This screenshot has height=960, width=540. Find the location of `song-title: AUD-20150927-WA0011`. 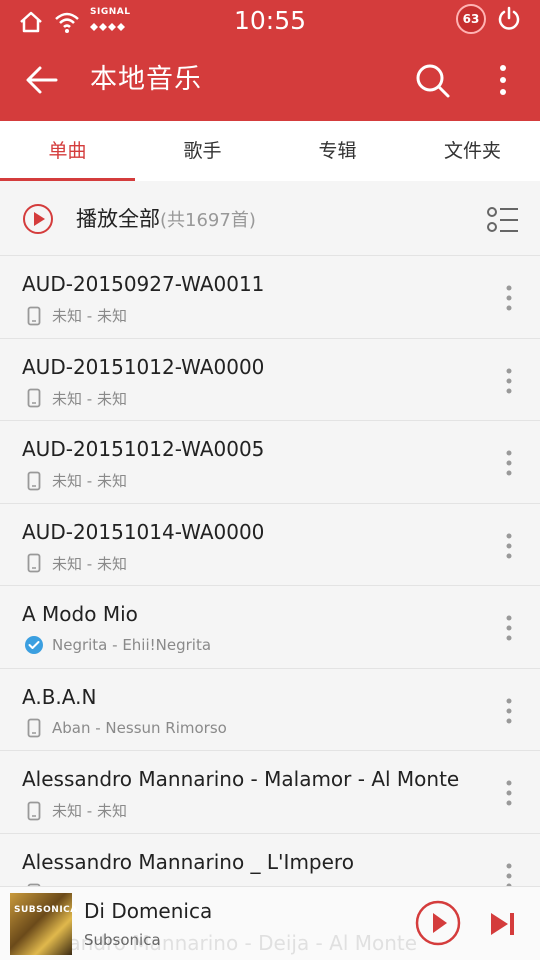

song-title: AUD-20150927-WA0011 is located at coordinates (143, 284).